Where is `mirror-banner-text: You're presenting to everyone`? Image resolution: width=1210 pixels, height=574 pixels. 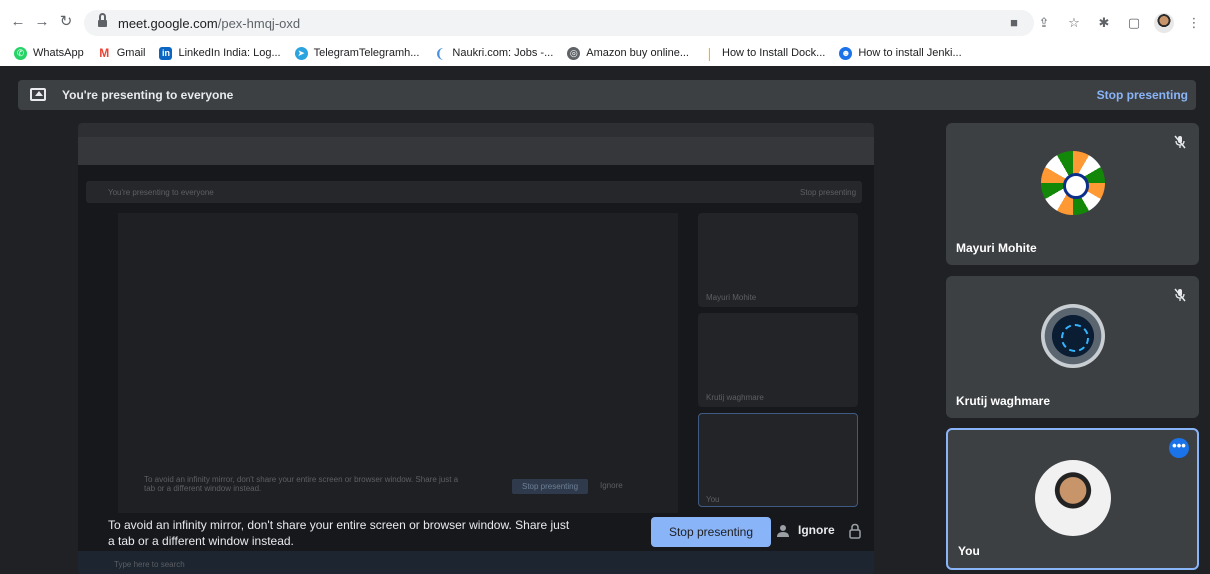 mirror-banner-text: You're presenting to everyone is located at coordinates (161, 192).